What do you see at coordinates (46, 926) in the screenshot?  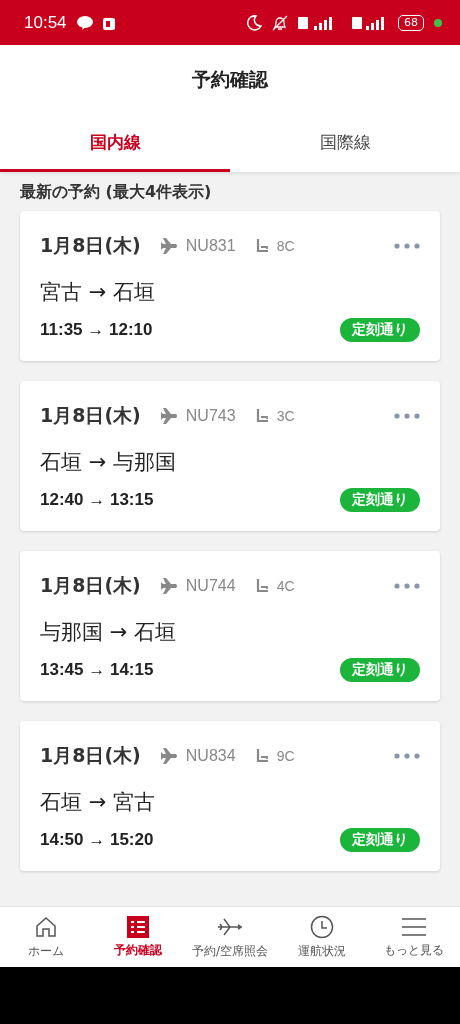 I see `home-icon` at bounding box center [46, 926].